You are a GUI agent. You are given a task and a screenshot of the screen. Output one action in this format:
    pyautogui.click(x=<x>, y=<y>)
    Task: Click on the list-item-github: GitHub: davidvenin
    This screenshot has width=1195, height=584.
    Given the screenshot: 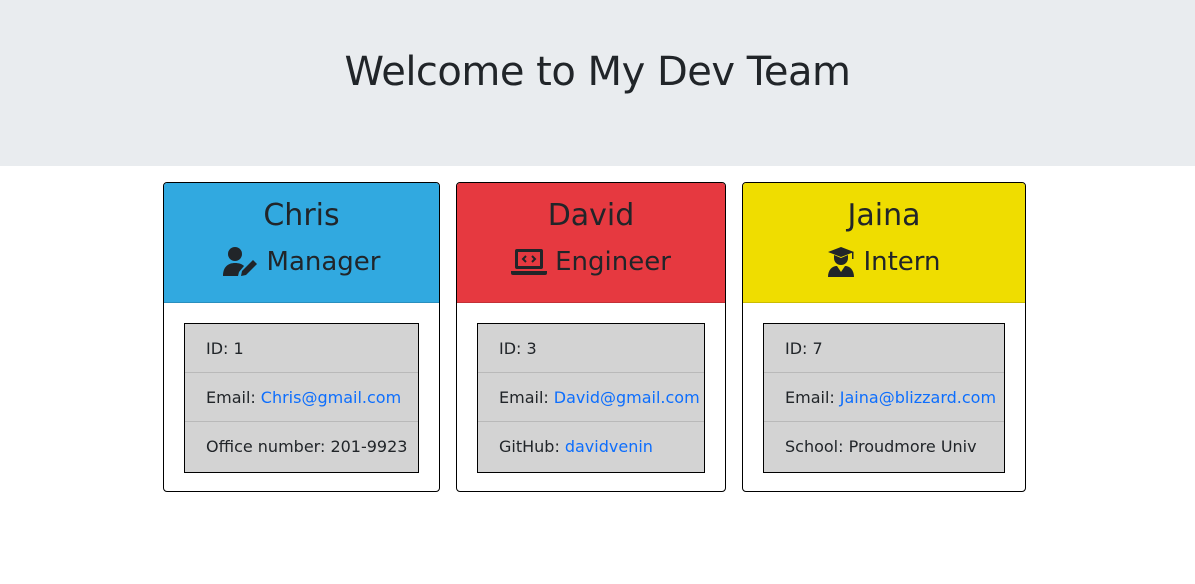 What is the action you would take?
    pyautogui.click(x=591, y=446)
    